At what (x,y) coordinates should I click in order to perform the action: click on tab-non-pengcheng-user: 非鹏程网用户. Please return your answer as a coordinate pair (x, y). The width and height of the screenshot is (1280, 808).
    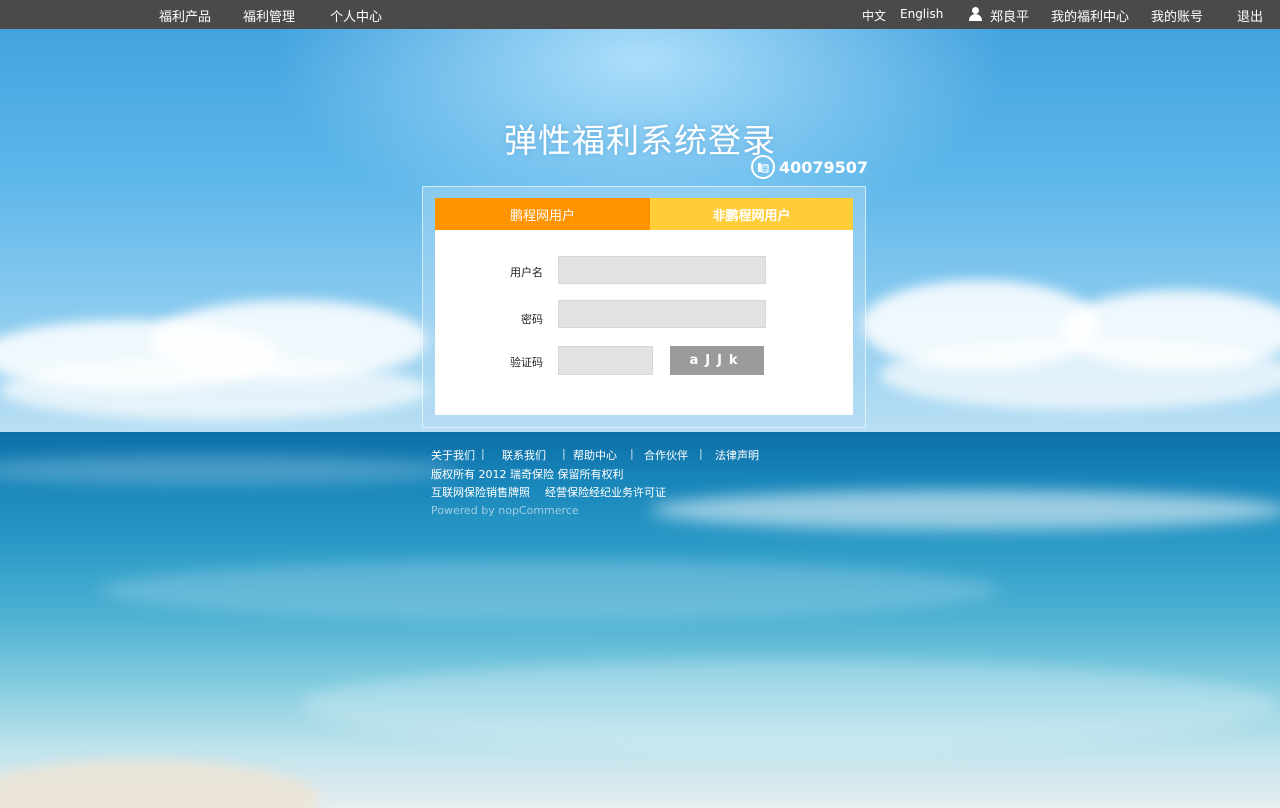
    Looking at the image, I should click on (751, 214).